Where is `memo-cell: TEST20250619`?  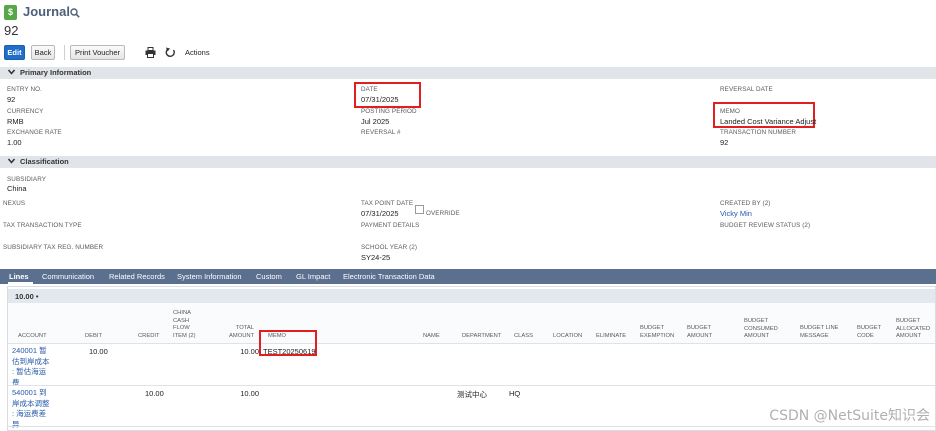
memo-cell: TEST20250619 is located at coordinates (289, 351).